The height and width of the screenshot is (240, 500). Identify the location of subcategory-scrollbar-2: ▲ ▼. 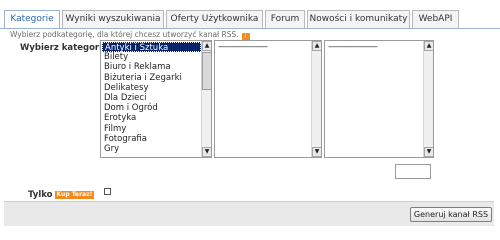
(428, 99).